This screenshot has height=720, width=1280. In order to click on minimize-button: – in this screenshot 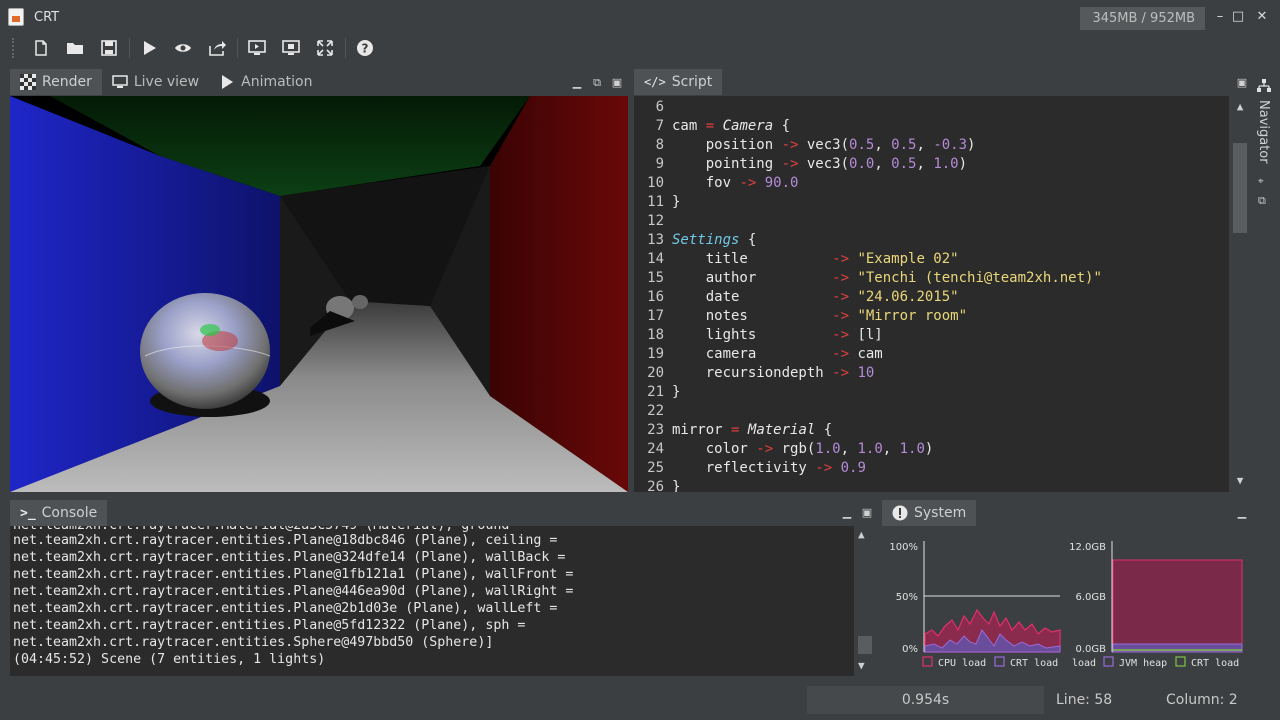, I will do `click(1220, 17)`.